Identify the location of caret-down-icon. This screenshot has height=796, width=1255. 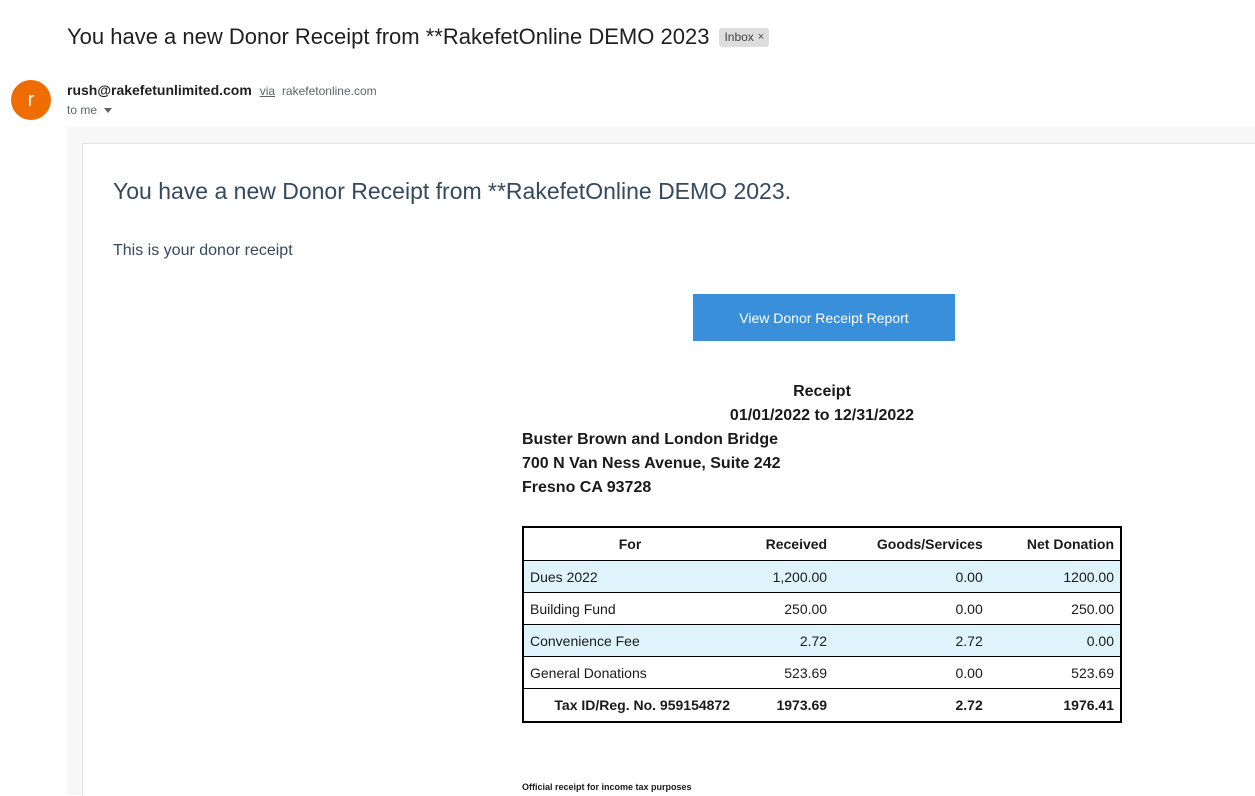
(108, 110).